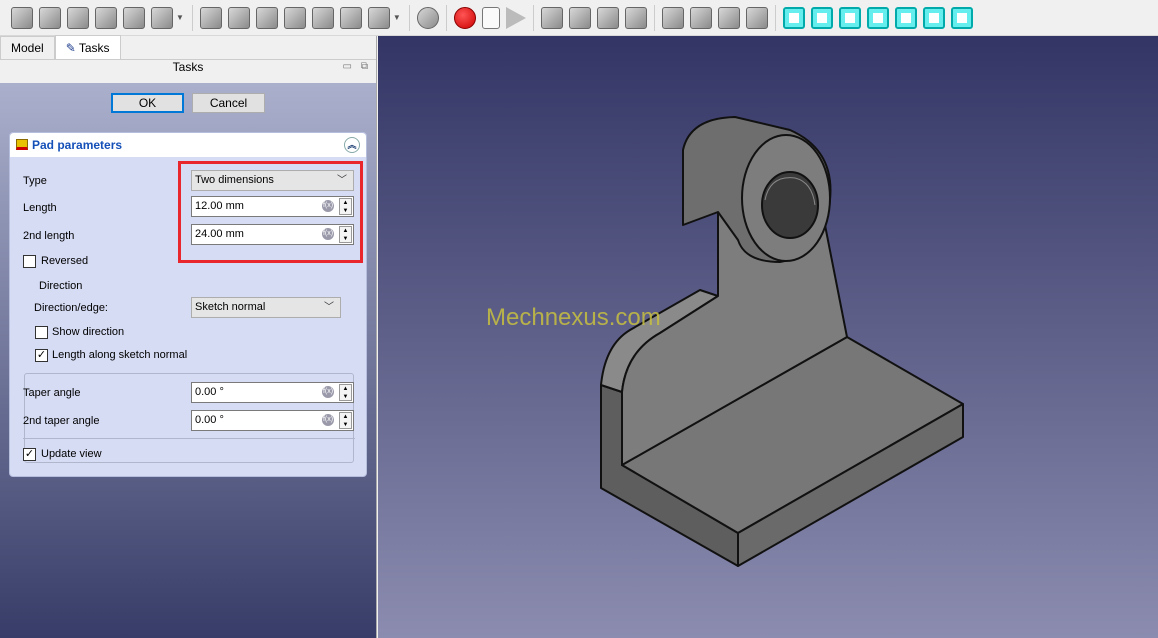  Describe the element at coordinates (551, 17) in the screenshot. I see `view-front-icon` at that location.